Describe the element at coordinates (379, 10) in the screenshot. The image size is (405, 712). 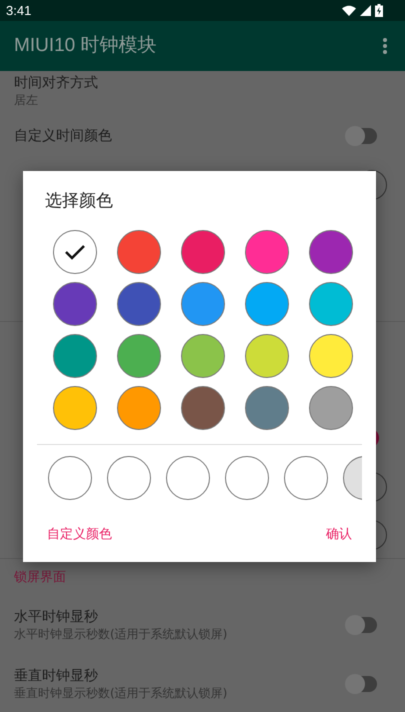
I see `battery-icon` at that location.